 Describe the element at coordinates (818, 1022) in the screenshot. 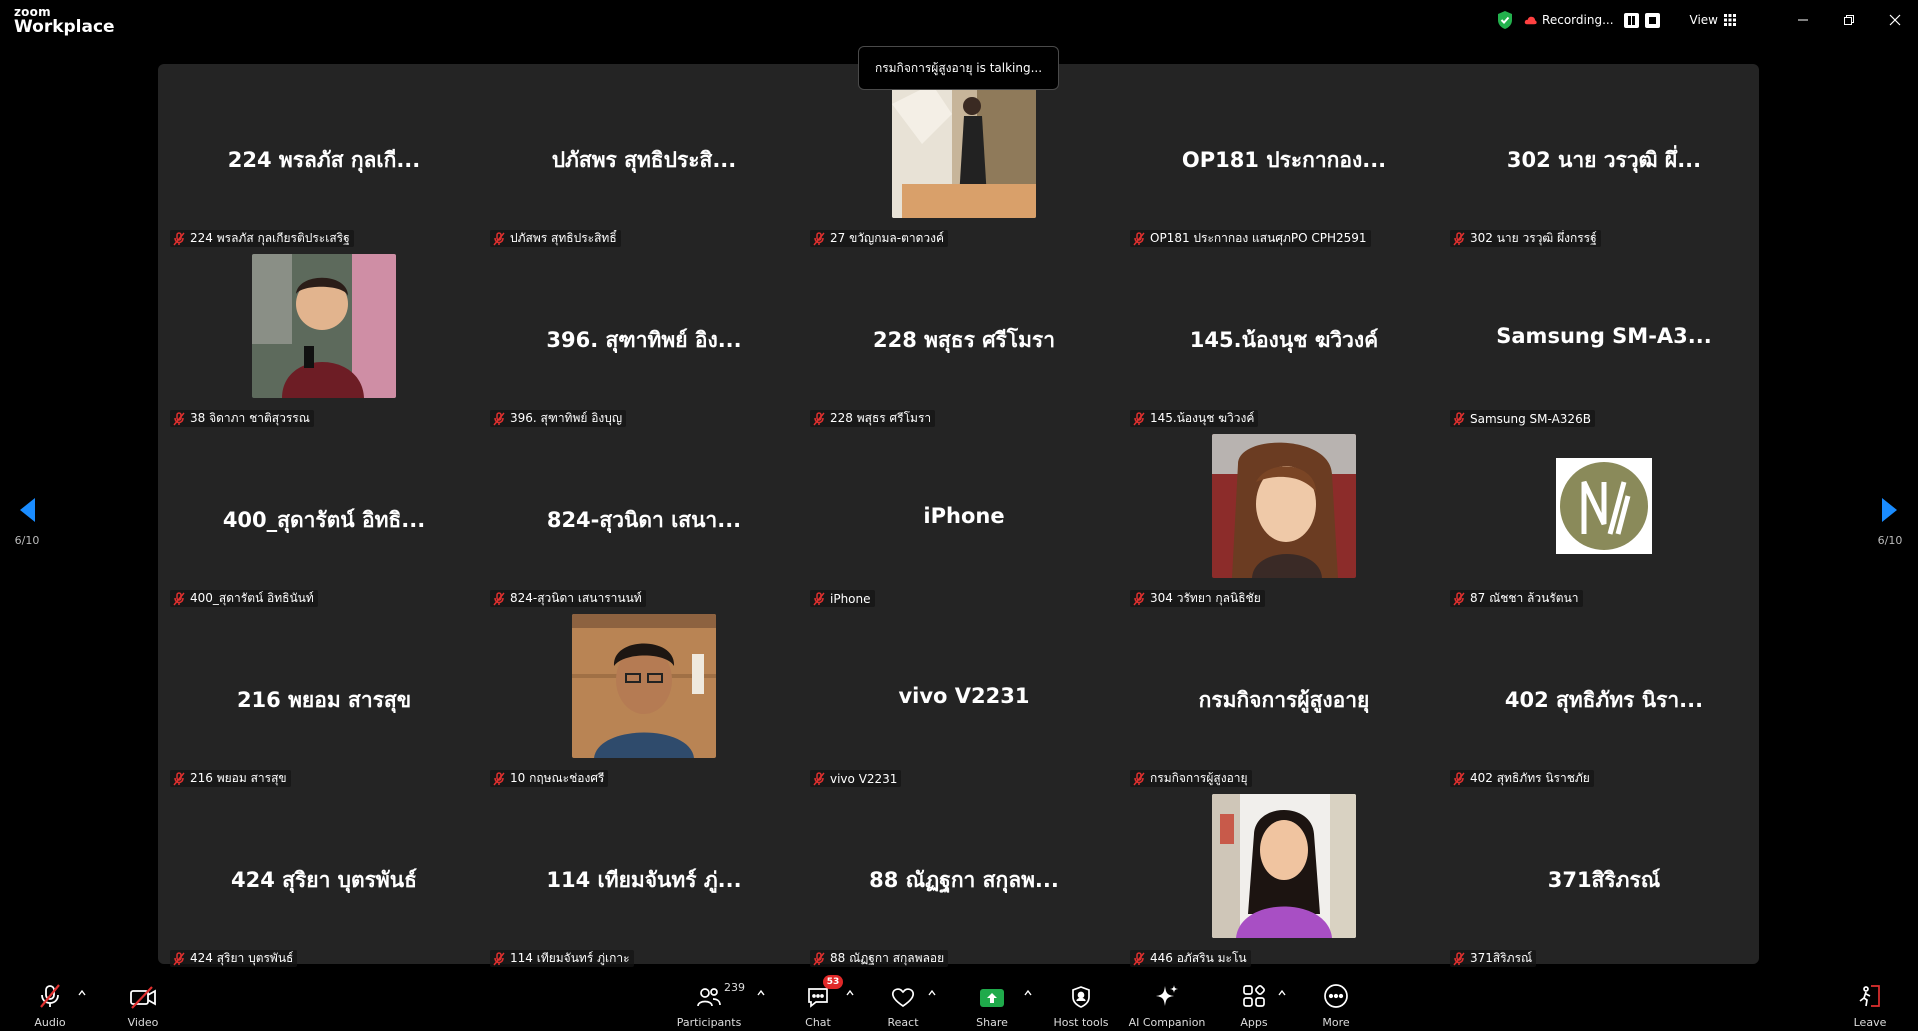

I see `chat-label: Chat` at that location.